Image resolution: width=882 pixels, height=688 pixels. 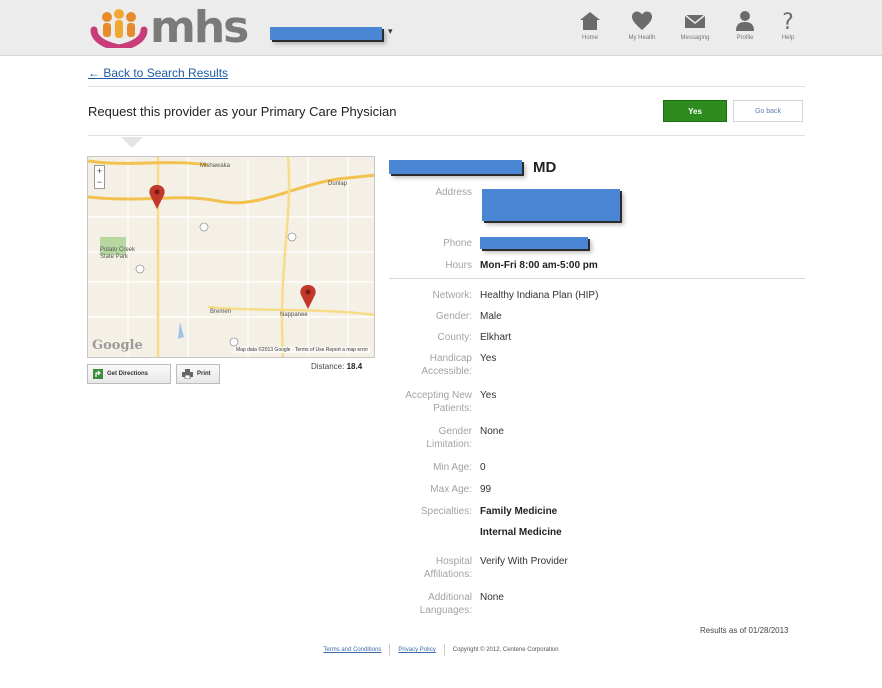 I want to click on logo-figures-icon, so click(x=119, y=30).